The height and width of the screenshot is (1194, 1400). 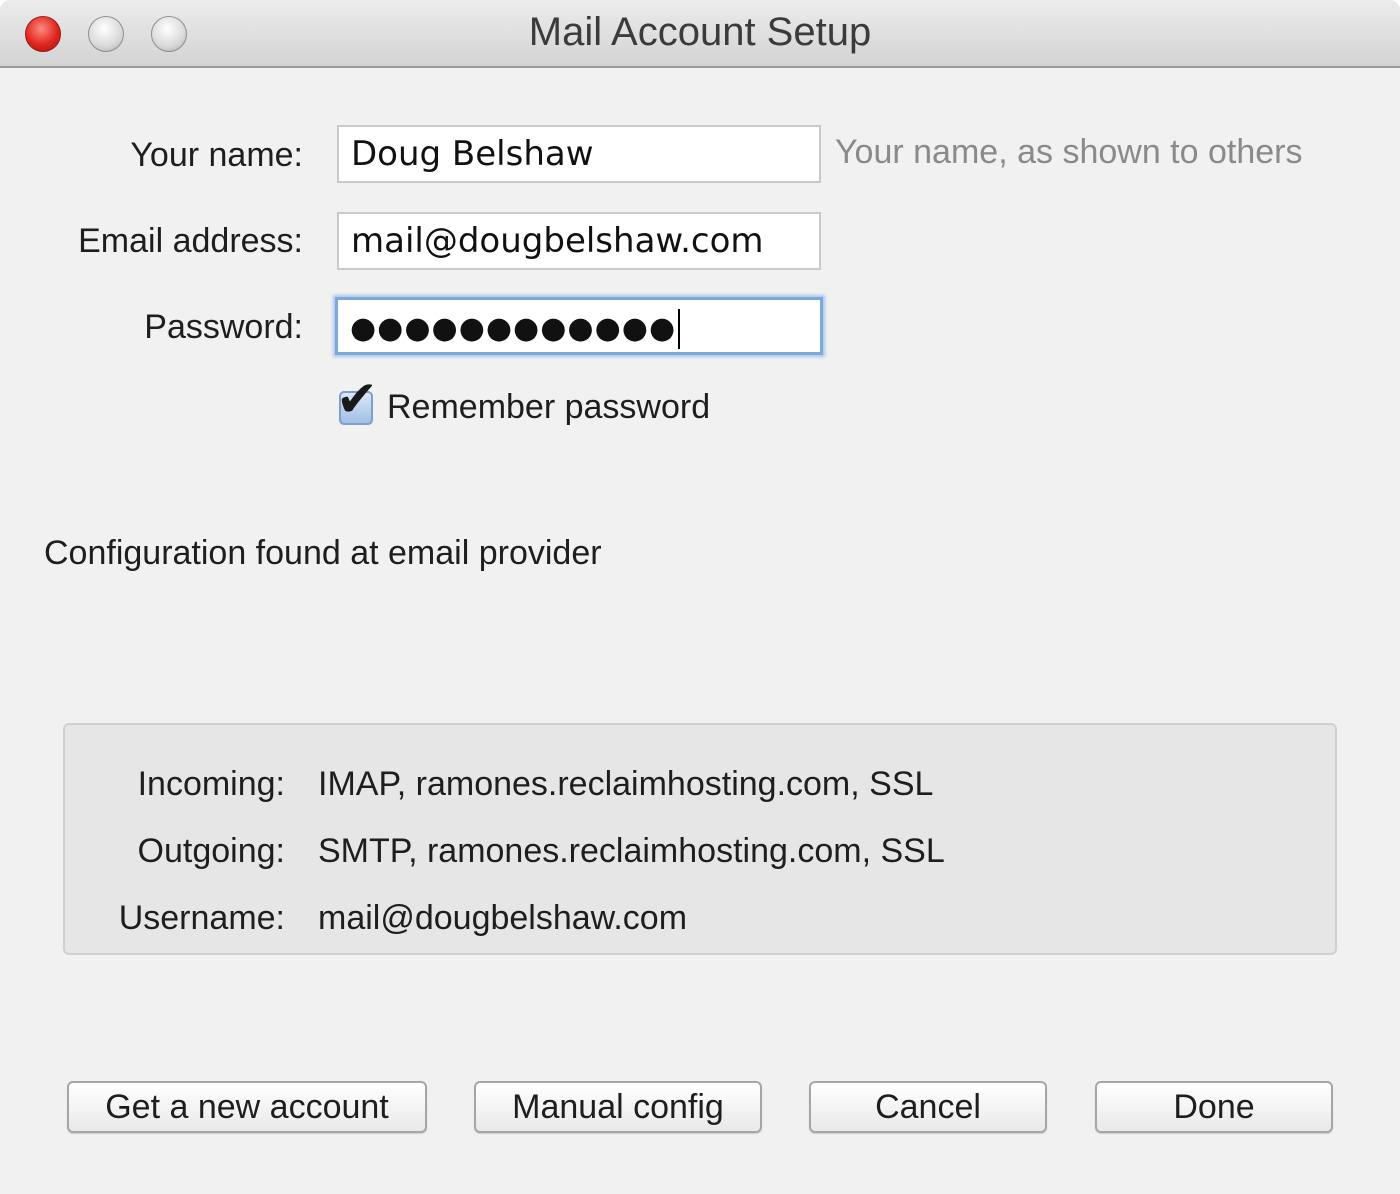 I want to click on incoming-value: IMAP, ramones.reclaimhosting.com, SSL, so click(x=626, y=784).